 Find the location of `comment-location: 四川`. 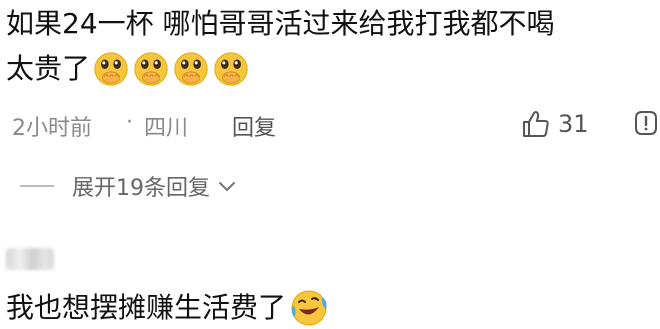

comment-location: 四川 is located at coordinates (166, 128).